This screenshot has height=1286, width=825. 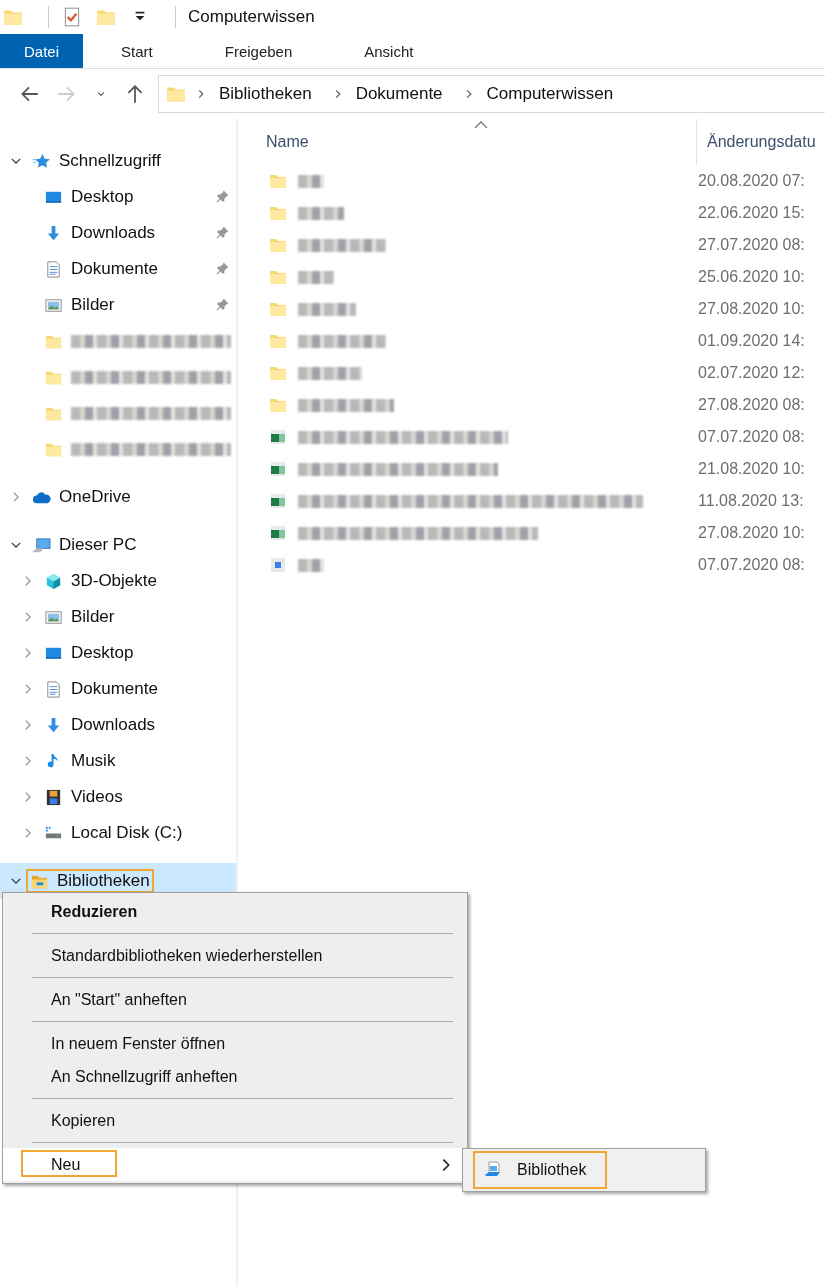 I want to click on date-cell: 27.08.2020 08:, so click(x=751, y=405).